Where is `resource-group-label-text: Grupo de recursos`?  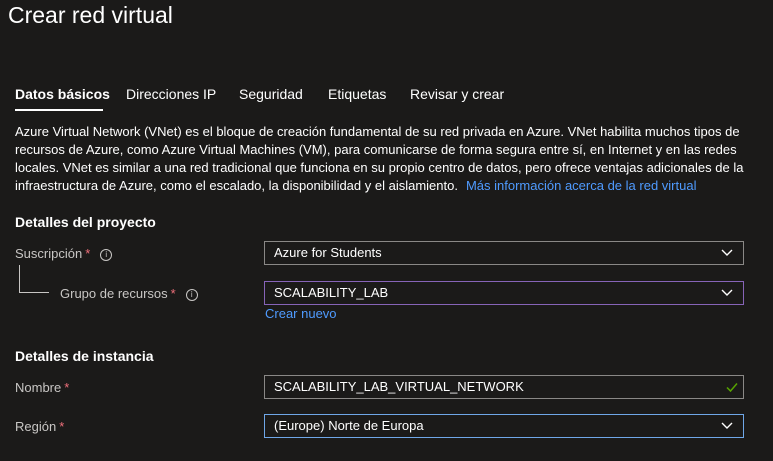 resource-group-label-text: Grupo de recursos is located at coordinates (114, 293).